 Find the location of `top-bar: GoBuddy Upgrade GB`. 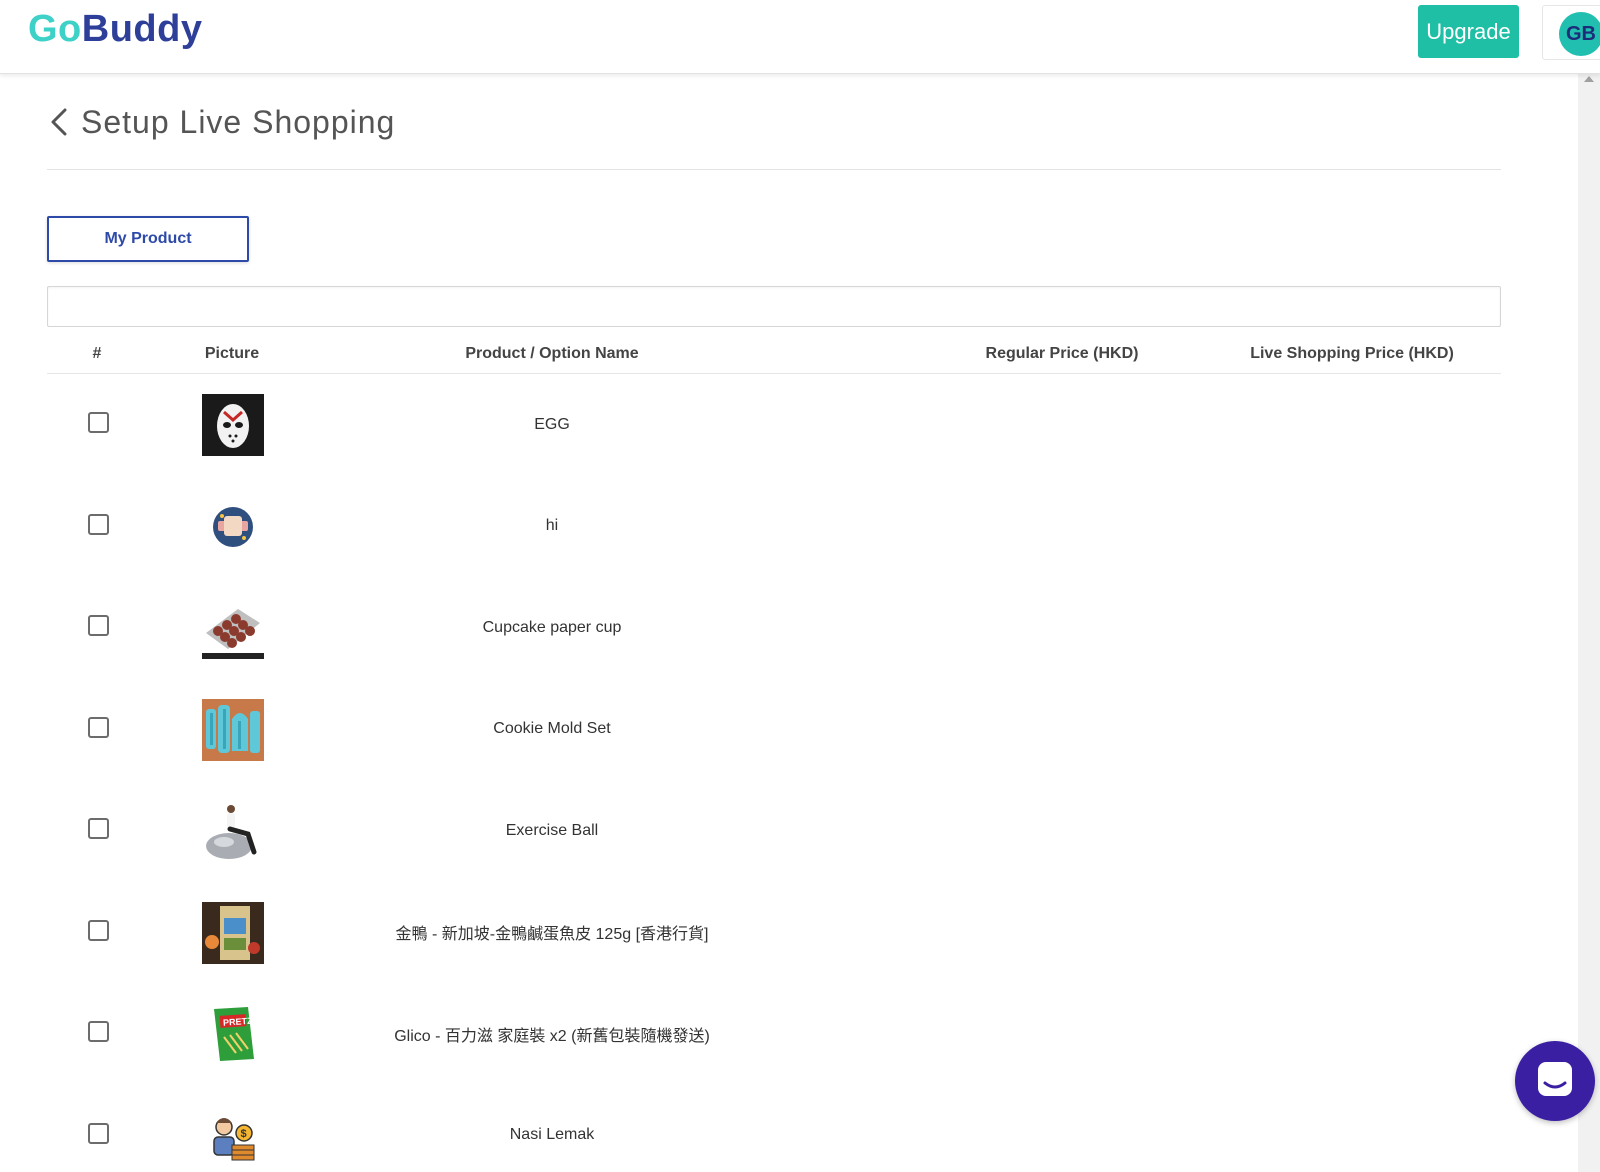

top-bar: GoBuddy Upgrade GB is located at coordinates (800, 37).